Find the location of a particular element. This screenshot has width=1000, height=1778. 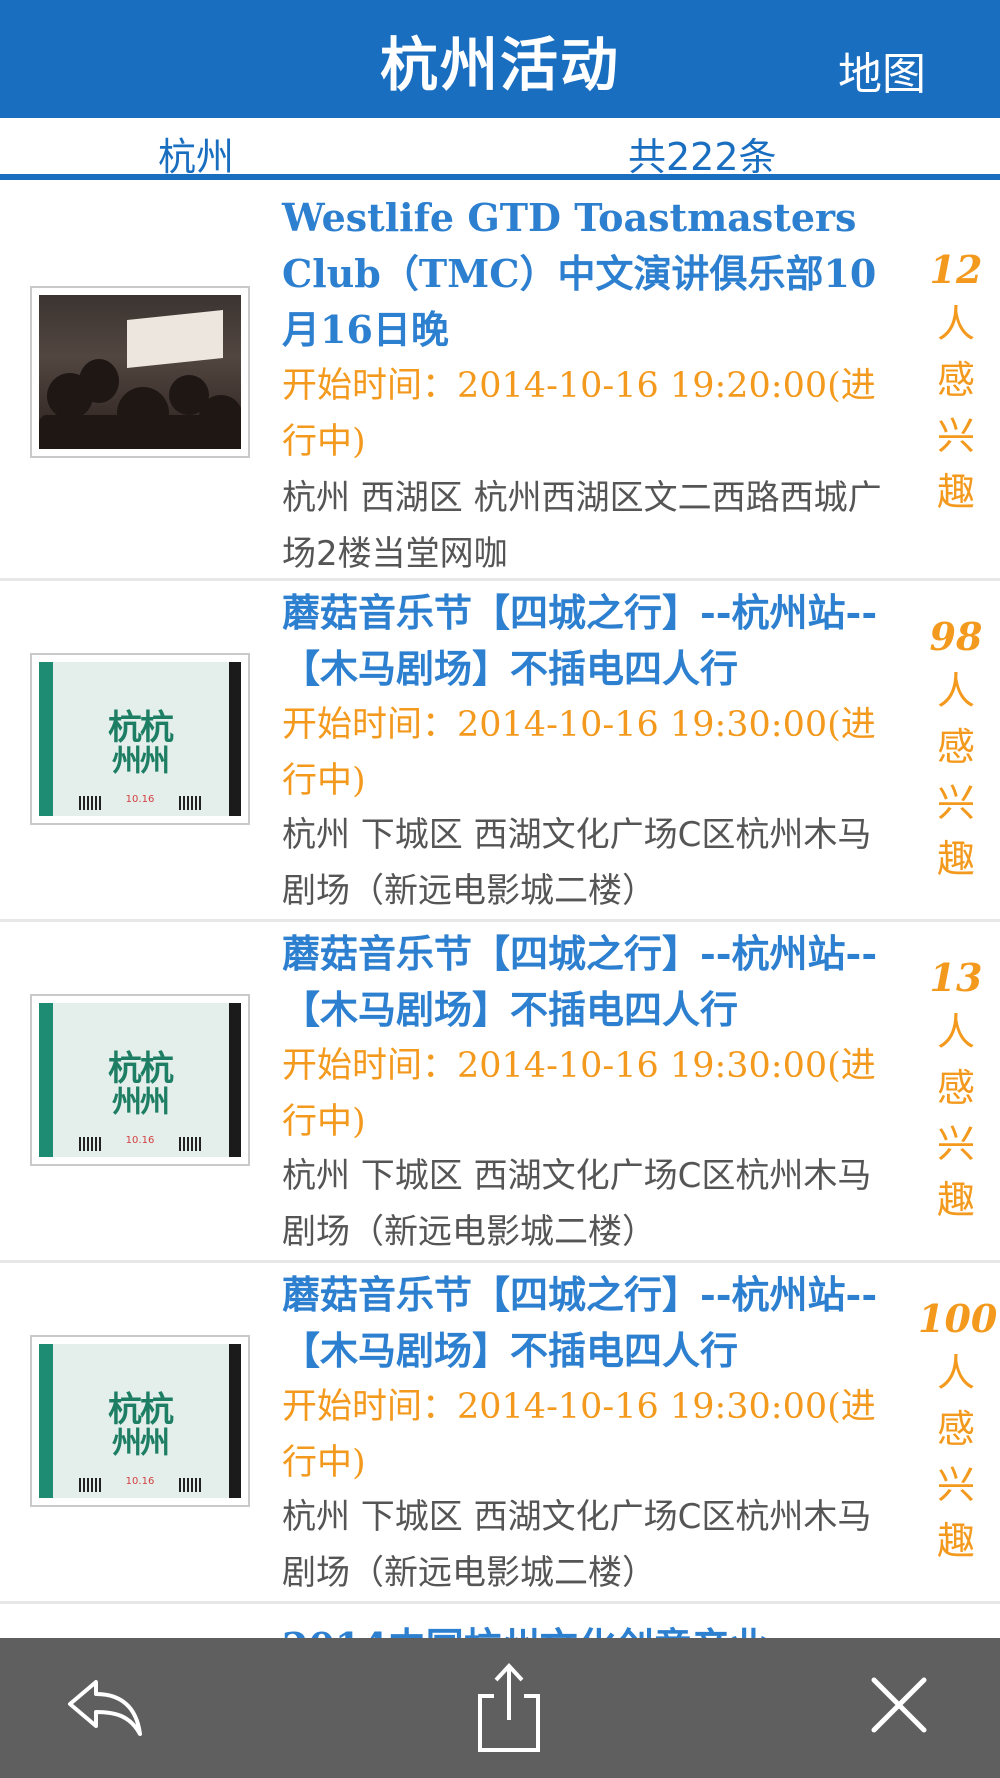

interest-indicator: 98 人感兴趣 is located at coordinates (956, 749).